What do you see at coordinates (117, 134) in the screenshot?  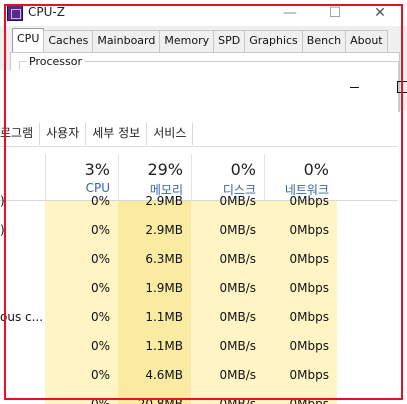 I see `tab-details: 세부 정보` at bounding box center [117, 134].